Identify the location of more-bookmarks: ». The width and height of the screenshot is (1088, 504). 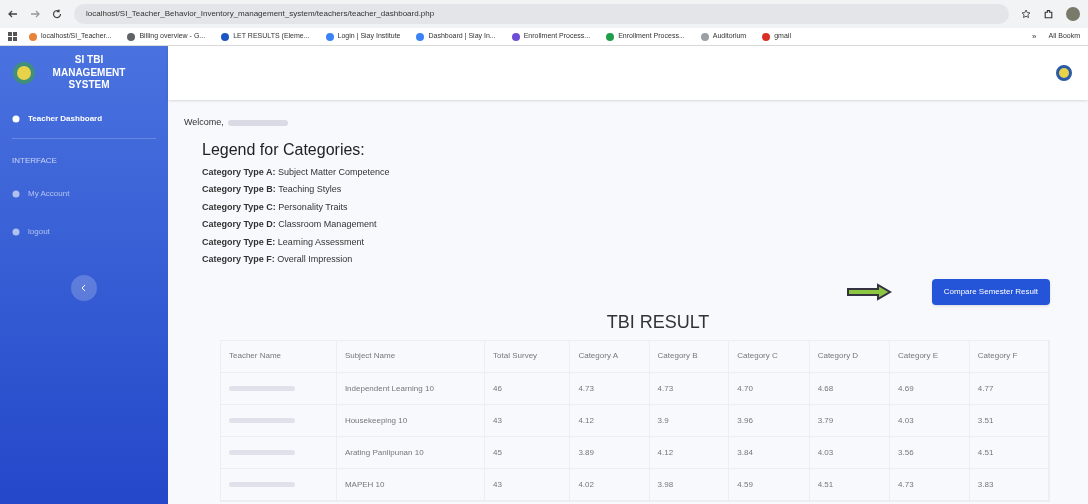
(1034, 36).